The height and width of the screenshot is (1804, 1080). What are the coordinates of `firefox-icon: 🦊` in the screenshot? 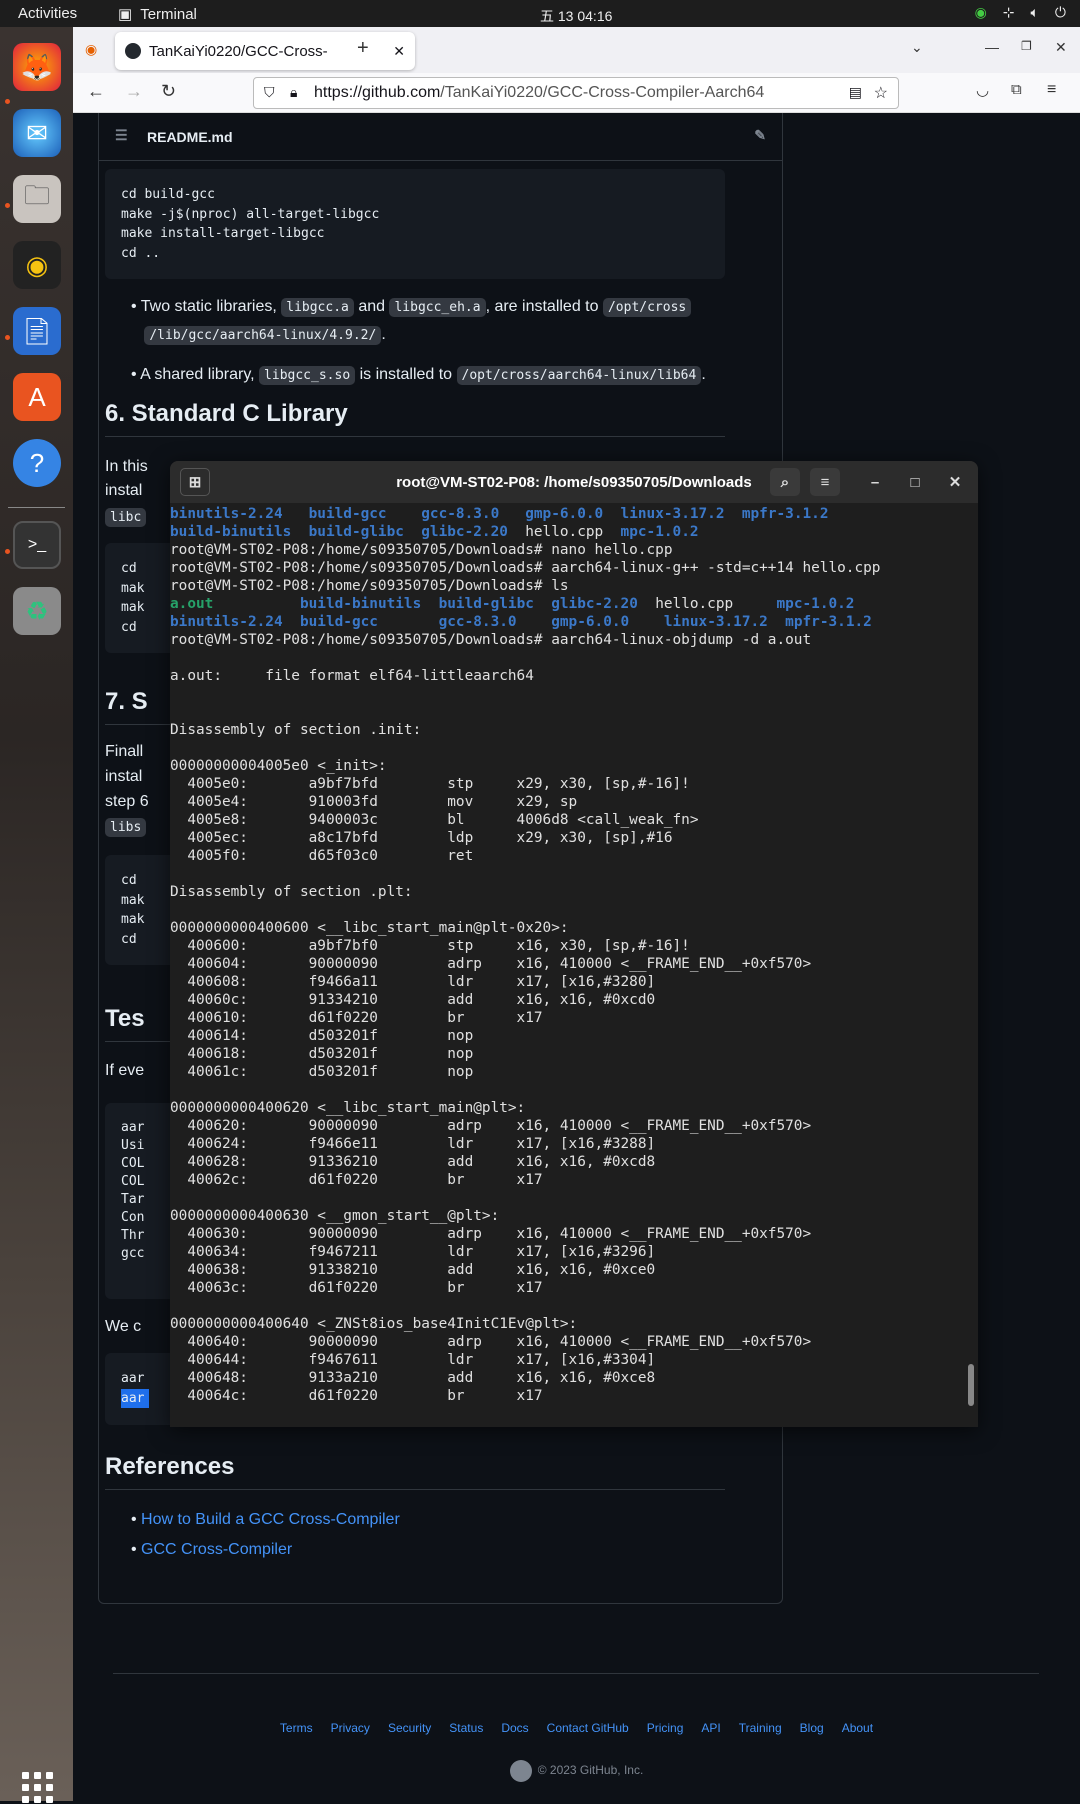 It's located at (37, 67).